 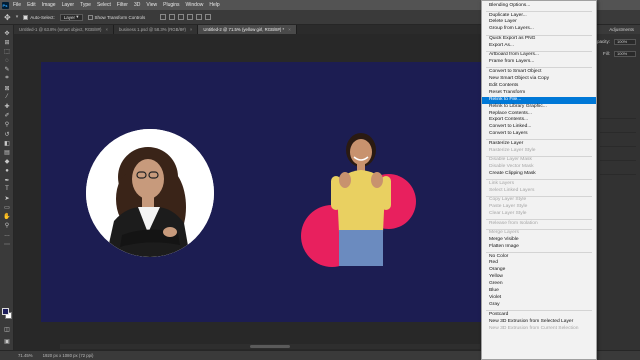 What do you see at coordinates (7, 189) in the screenshot?
I see `type-tool-icon: T` at bounding box center [7, 189].